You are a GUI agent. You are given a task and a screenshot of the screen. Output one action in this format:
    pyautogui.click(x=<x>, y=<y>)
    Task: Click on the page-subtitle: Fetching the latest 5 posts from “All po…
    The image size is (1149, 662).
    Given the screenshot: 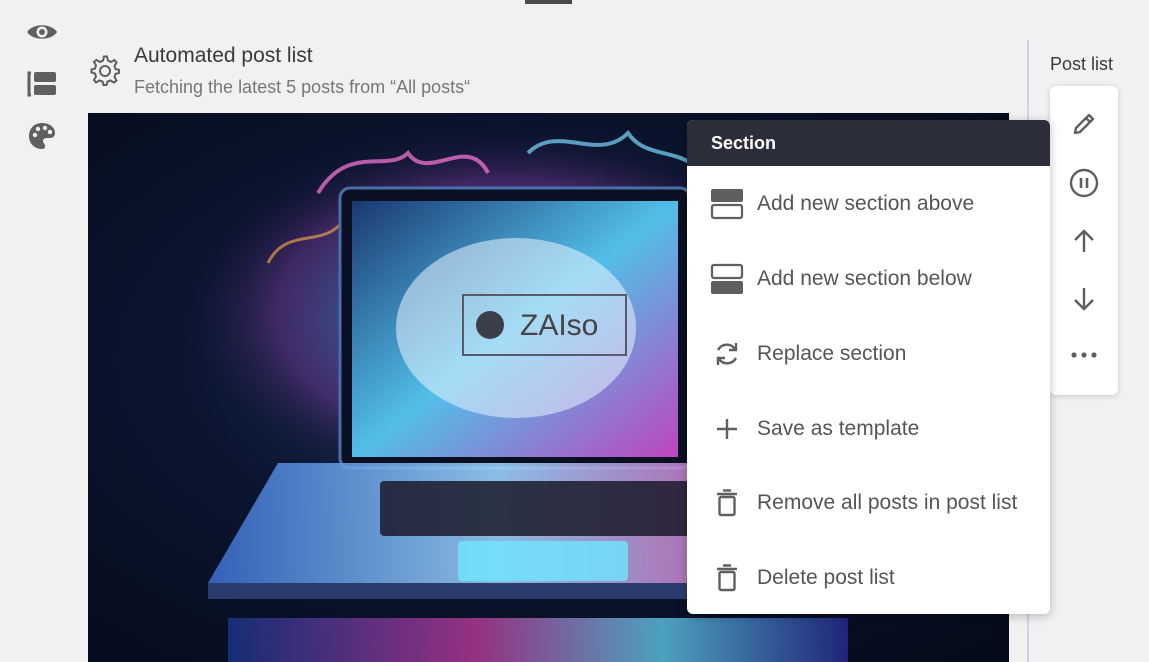 What is the action you would take?
    pyautogui.click(x=302, y=87)
    